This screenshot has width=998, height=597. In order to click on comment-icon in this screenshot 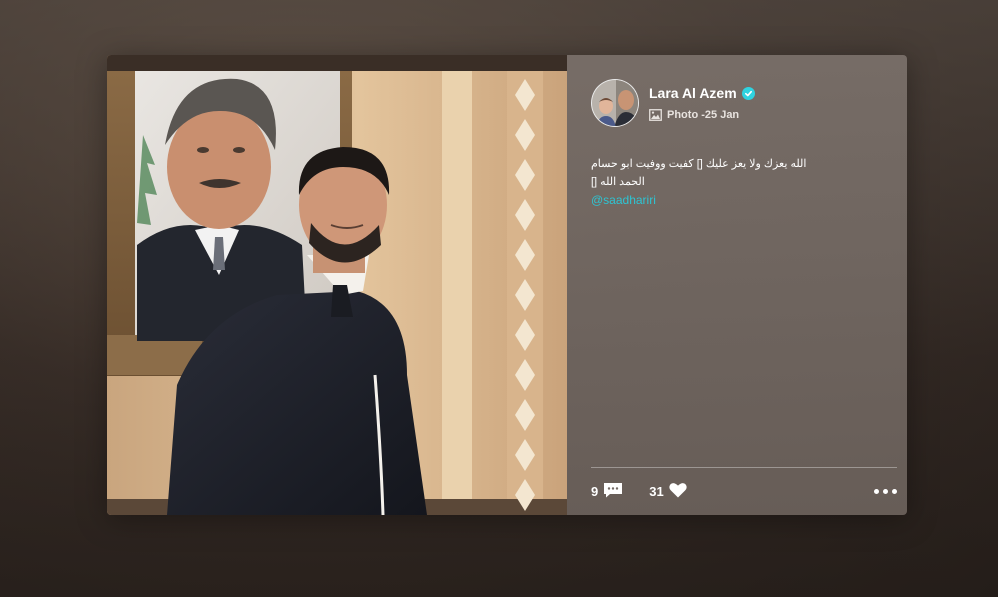, I will do `click(613, 491)`.